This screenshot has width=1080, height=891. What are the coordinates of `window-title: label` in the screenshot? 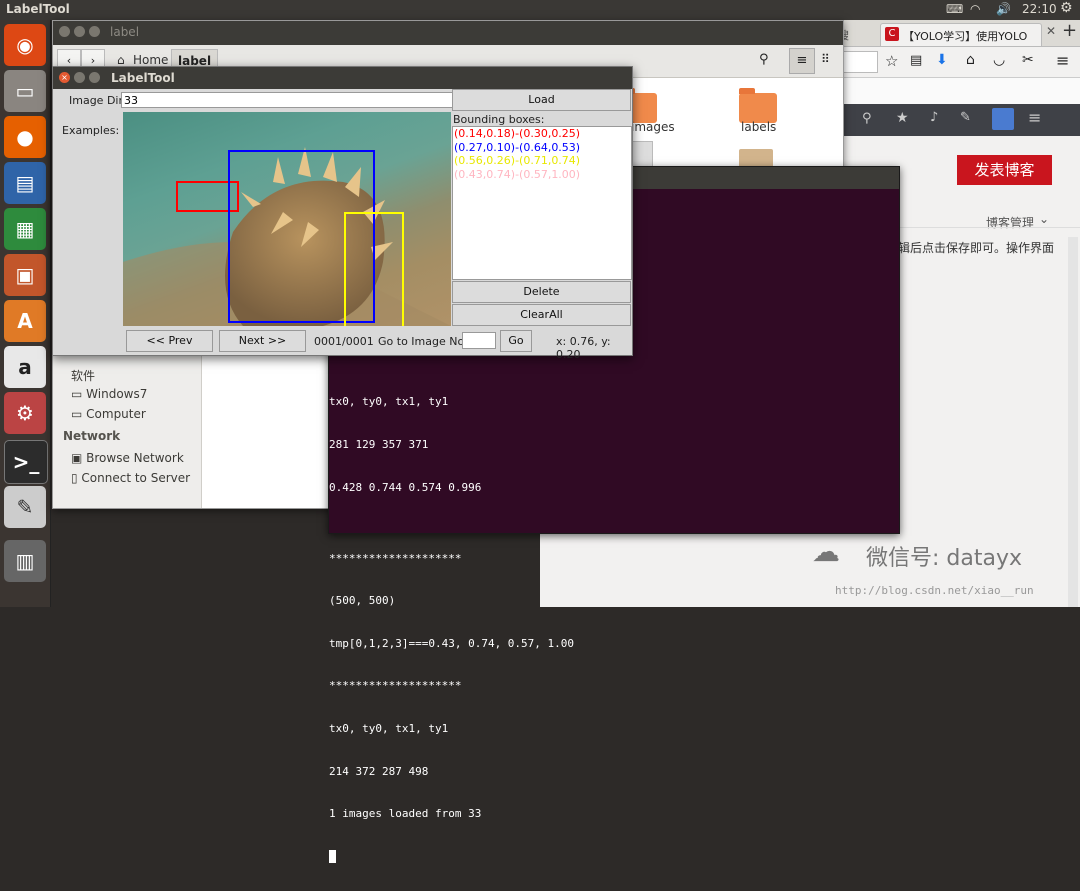 It's located at (125, 32).